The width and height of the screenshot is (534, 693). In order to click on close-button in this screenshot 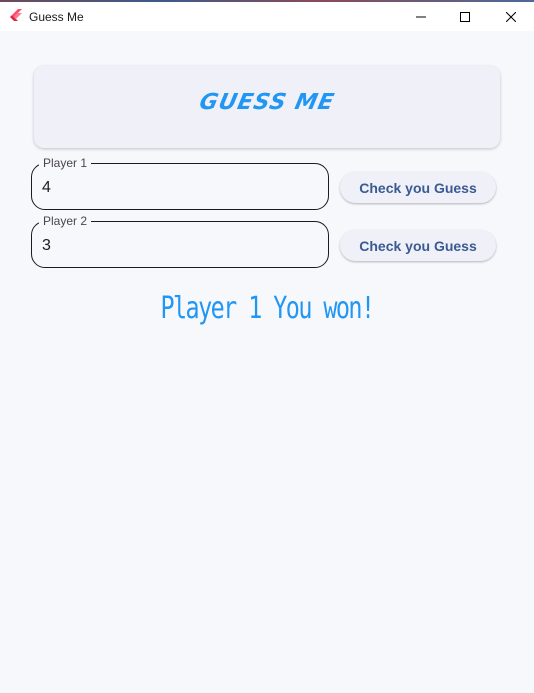, I will do `click(511, 16)`.